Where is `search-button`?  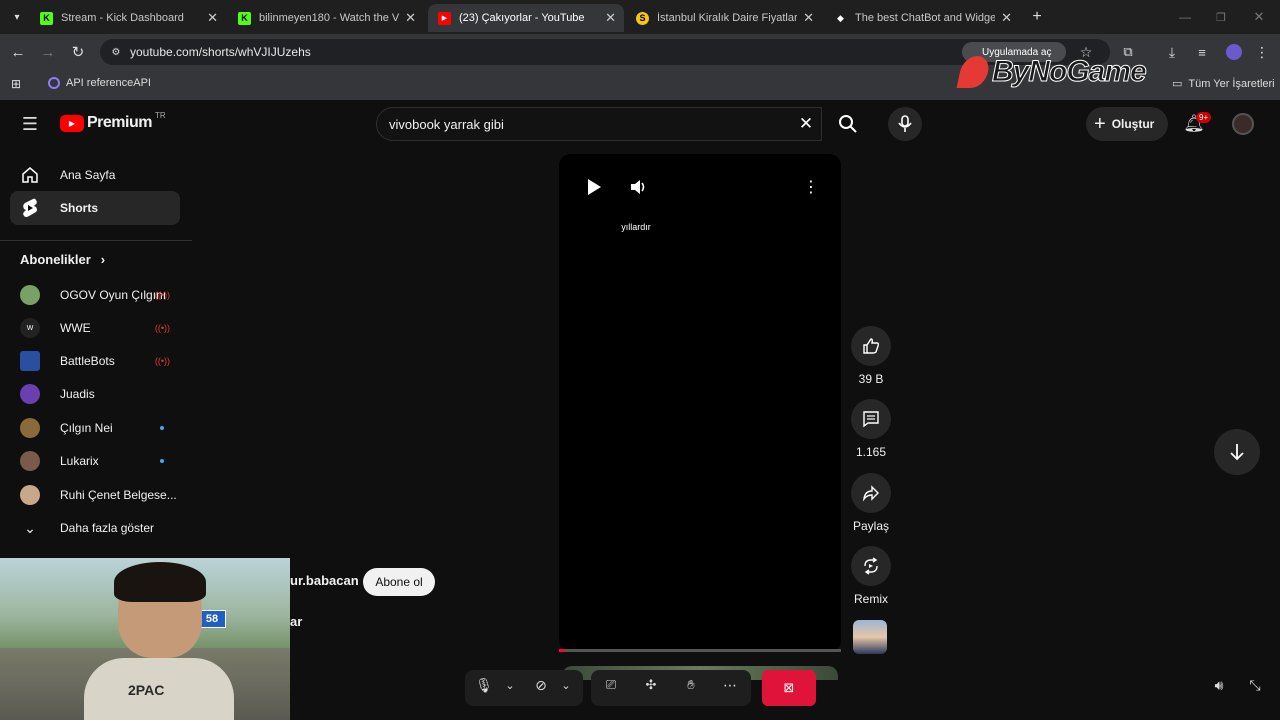 search-button is located at coordinates (848, 124).